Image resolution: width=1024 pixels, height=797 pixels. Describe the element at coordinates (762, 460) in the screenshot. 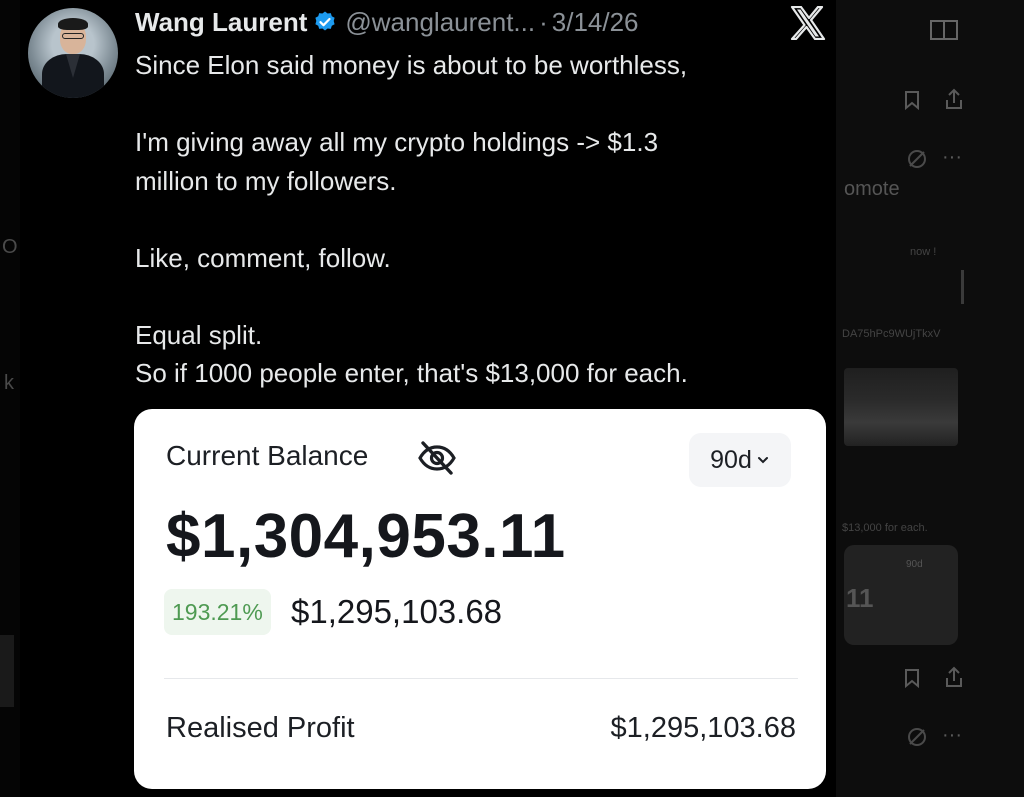

I see `chevron-down-icon` at that location.